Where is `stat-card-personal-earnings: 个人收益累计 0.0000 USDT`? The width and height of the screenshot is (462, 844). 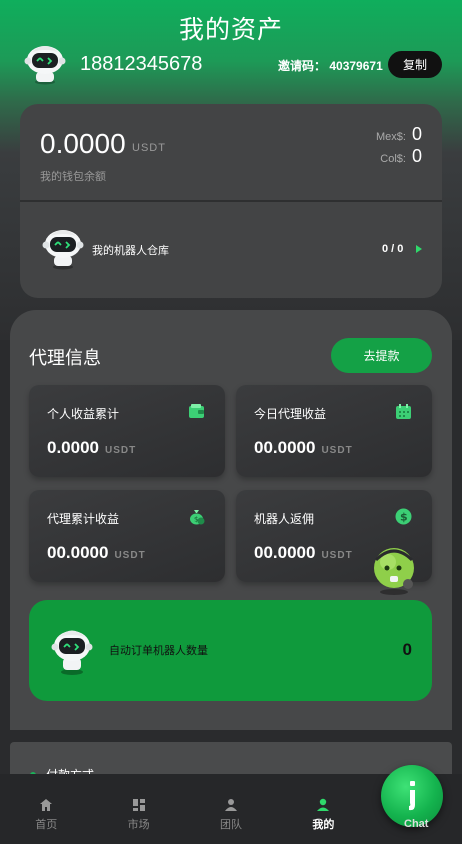 stat-card-personal-earnings: 个人收益累计 0.0000 USDT is located at coordinates (127, 431).